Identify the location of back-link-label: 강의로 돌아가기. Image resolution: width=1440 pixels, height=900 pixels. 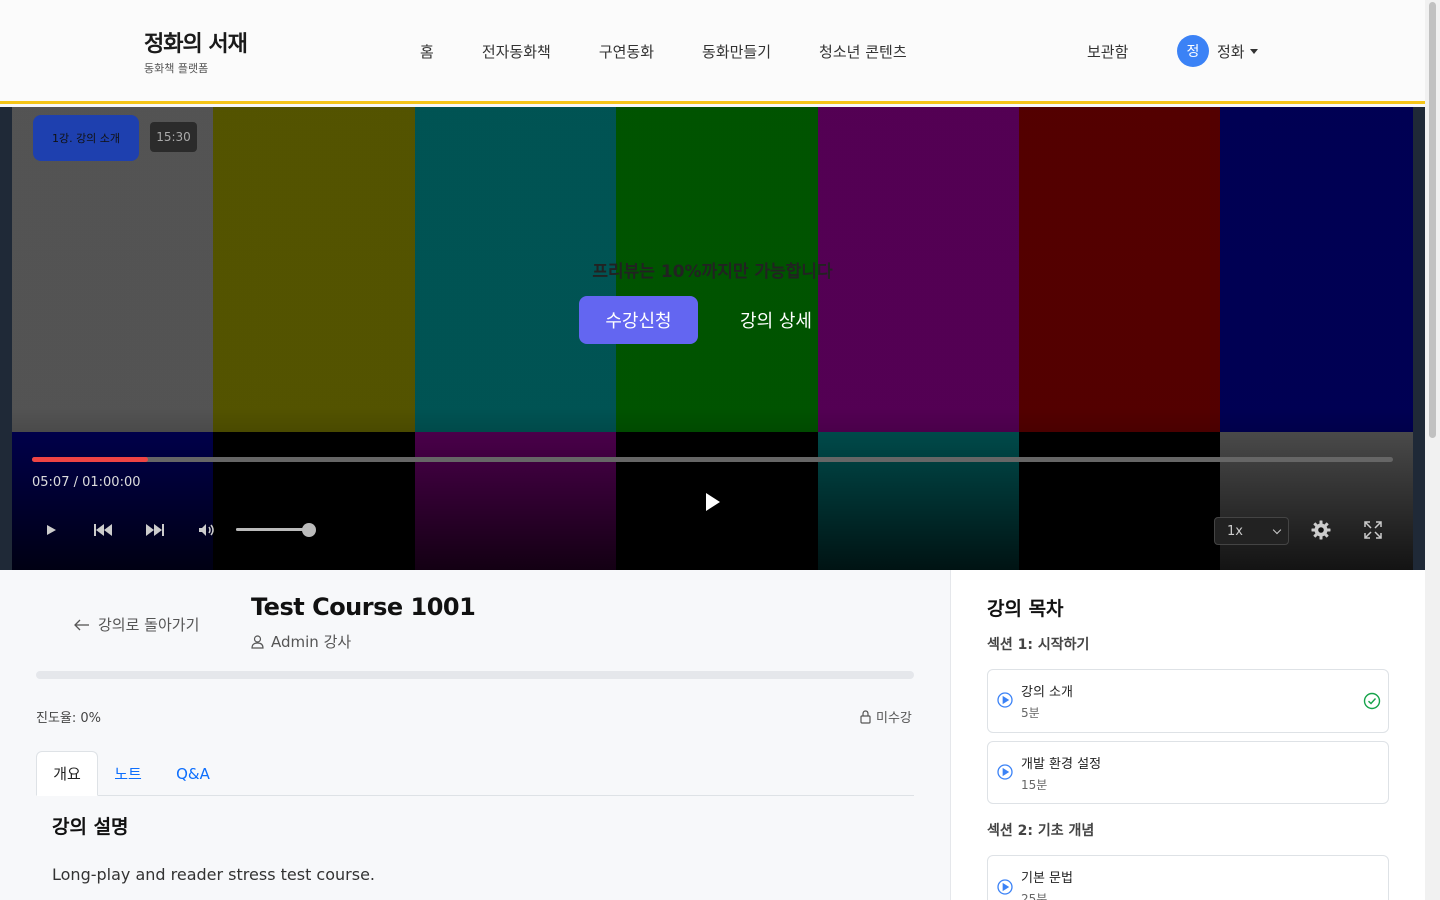
(149, 625).